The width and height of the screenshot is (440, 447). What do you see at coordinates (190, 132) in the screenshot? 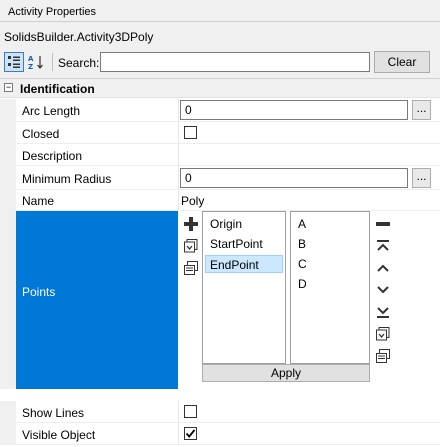
I see `closed-checkbox` at bounding box center [190, 132].